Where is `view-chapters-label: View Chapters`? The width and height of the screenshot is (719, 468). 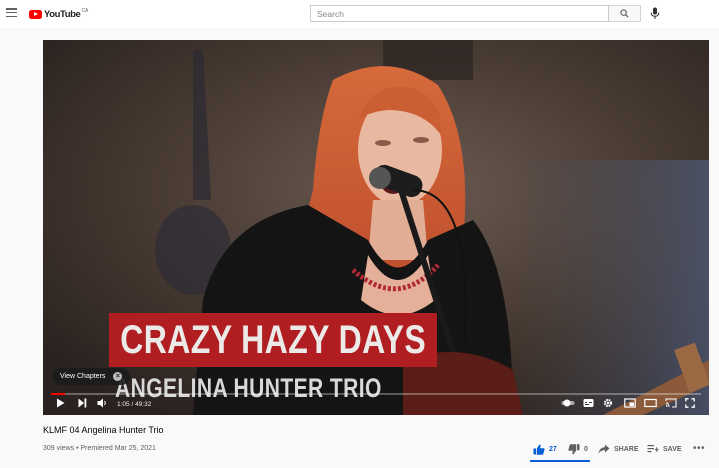 view-chapters-label: View Chapters is located at coordinates (83, 376).